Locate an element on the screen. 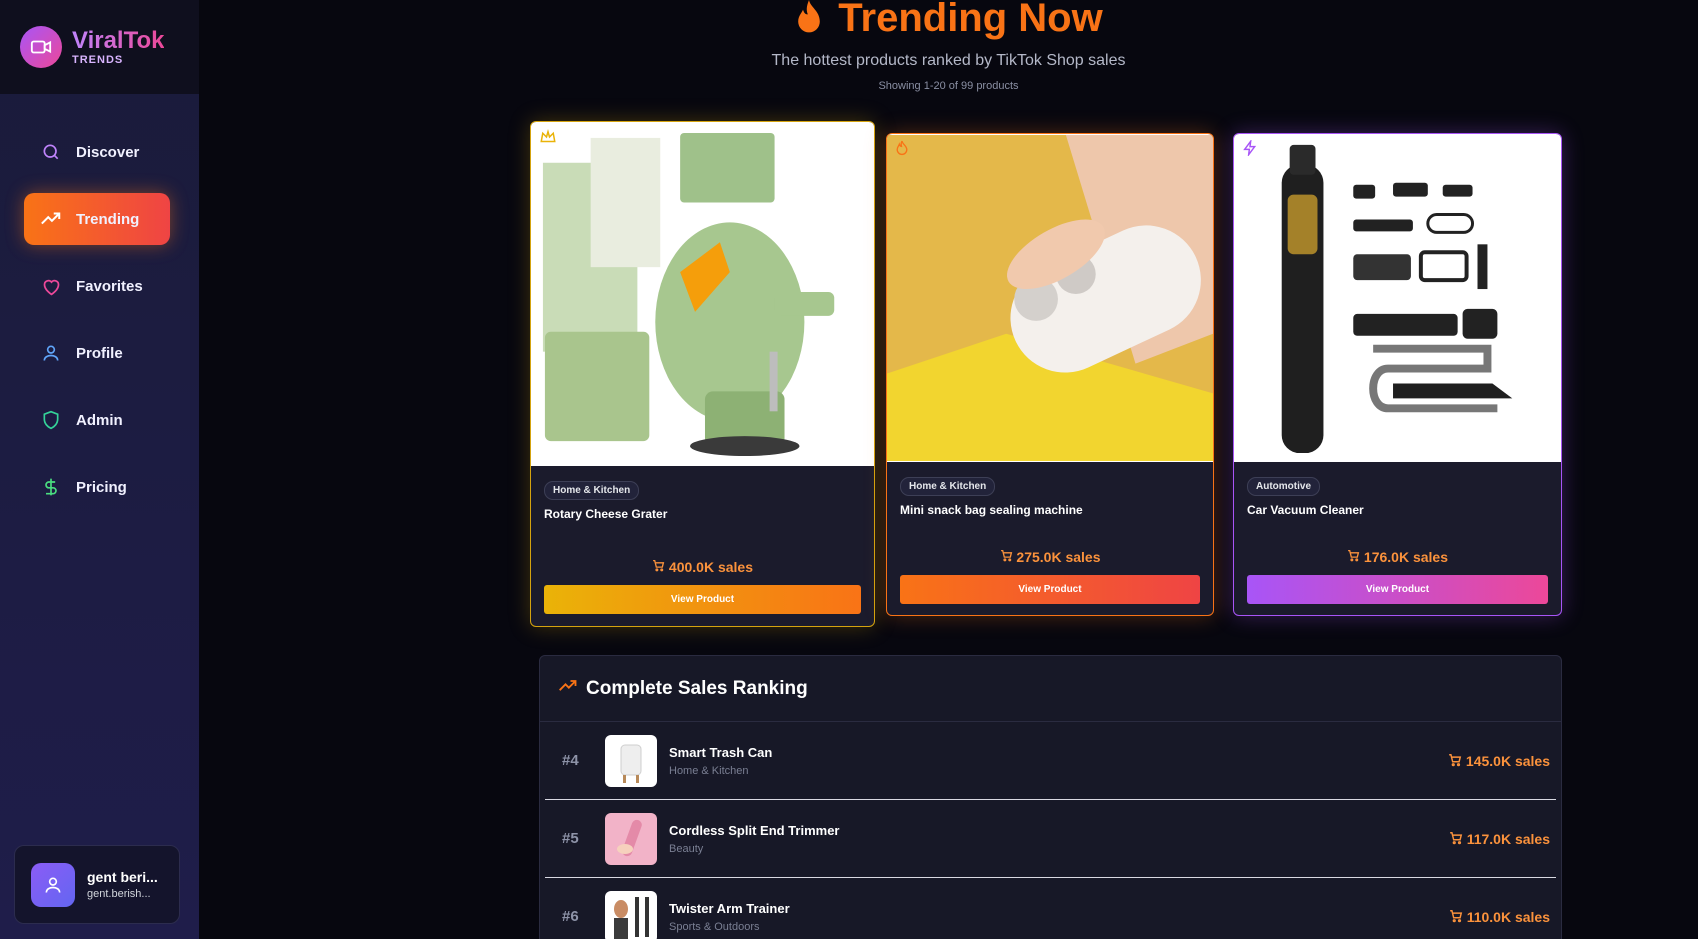 The width and height of the screenshot is (1698, 939). sales-count: 117.0K sales is located at coordinates (1499, 839).